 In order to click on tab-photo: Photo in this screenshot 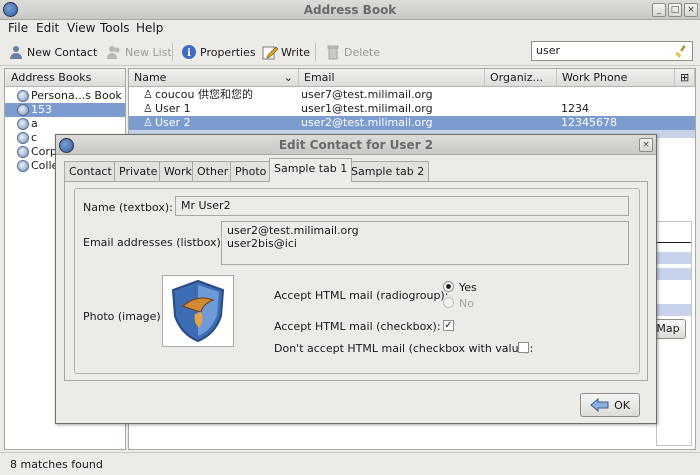, I will do `click(251, 171)`.